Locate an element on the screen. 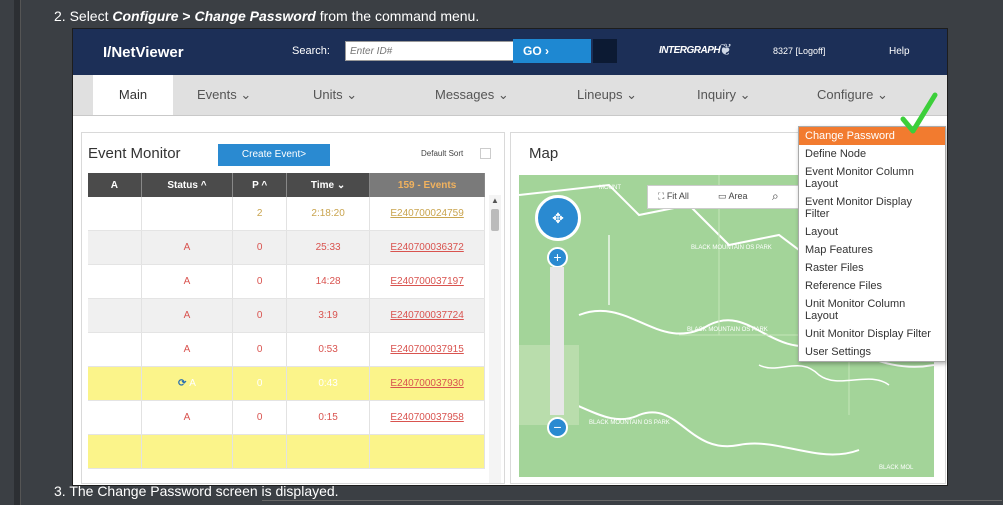 The height and width of the screenshot is (505, 1003). search-icon: ⌕ is located at coordinates (775, 196).